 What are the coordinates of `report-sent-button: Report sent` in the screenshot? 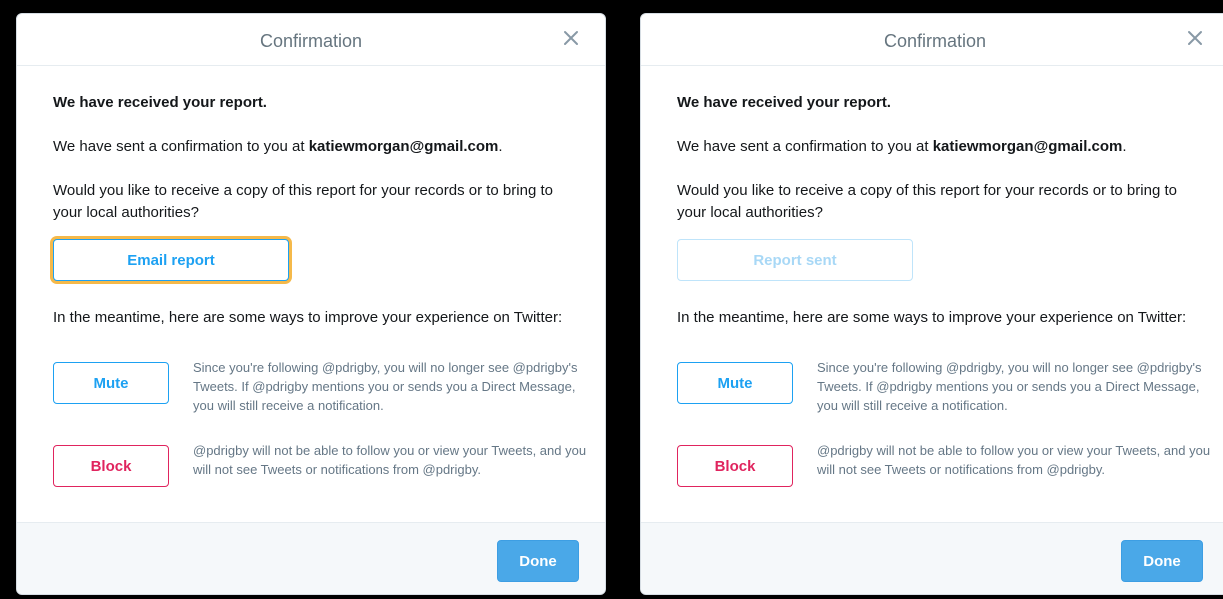 It's located at (795, 260).